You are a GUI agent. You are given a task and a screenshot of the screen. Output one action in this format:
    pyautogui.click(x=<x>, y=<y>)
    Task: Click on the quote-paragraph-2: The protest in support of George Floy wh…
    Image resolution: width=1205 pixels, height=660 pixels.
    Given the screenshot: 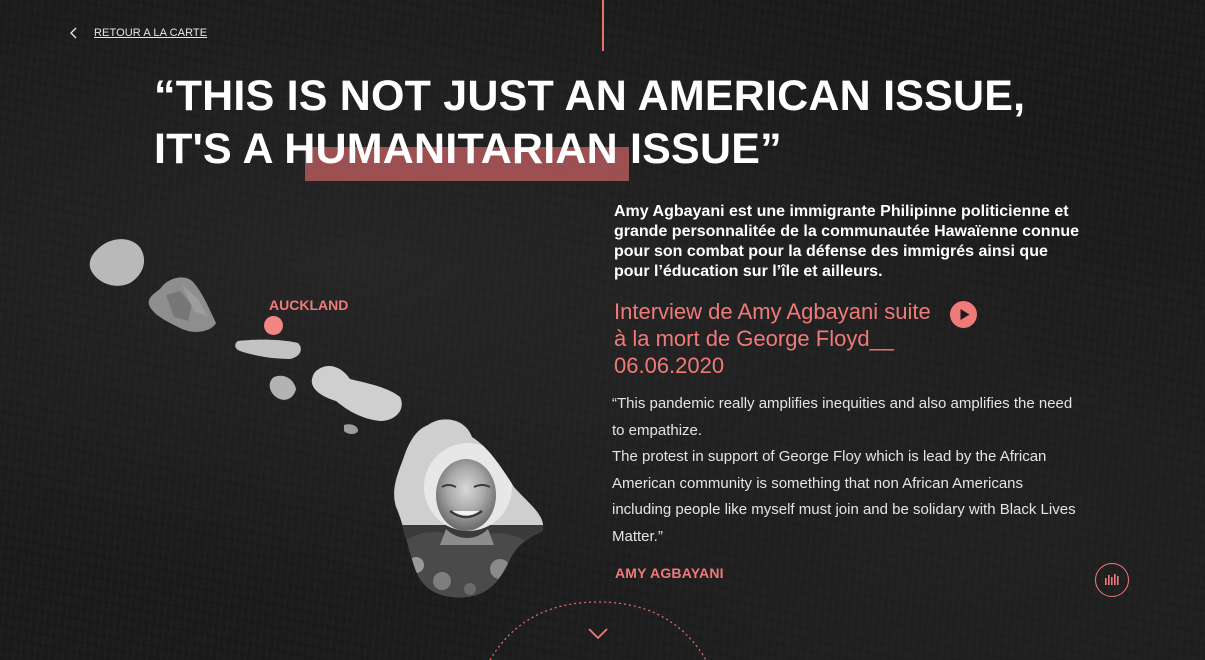 What is the action you would take?
    pyautogui.click(x=844, y=496)
    